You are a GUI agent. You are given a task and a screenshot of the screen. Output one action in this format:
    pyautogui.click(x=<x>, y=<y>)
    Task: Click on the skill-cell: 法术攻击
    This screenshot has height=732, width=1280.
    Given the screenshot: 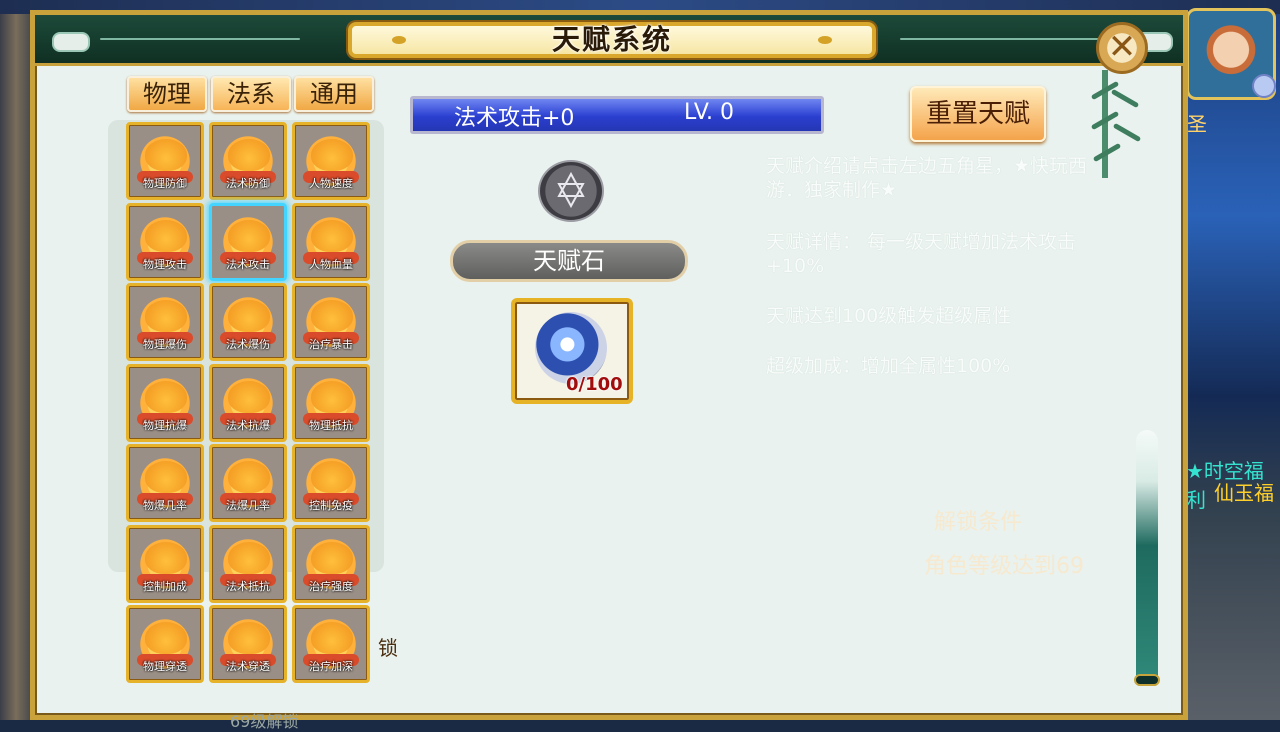 What is the action you would take?
    pyautogui.click(x=248, y=241)
    